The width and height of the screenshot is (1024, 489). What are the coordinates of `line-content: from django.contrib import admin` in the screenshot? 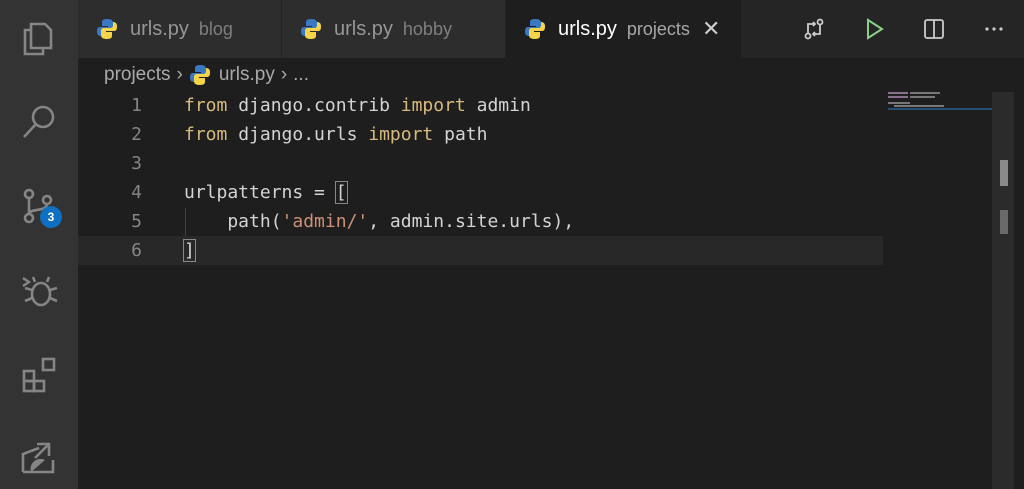 It's located at (357, 105).